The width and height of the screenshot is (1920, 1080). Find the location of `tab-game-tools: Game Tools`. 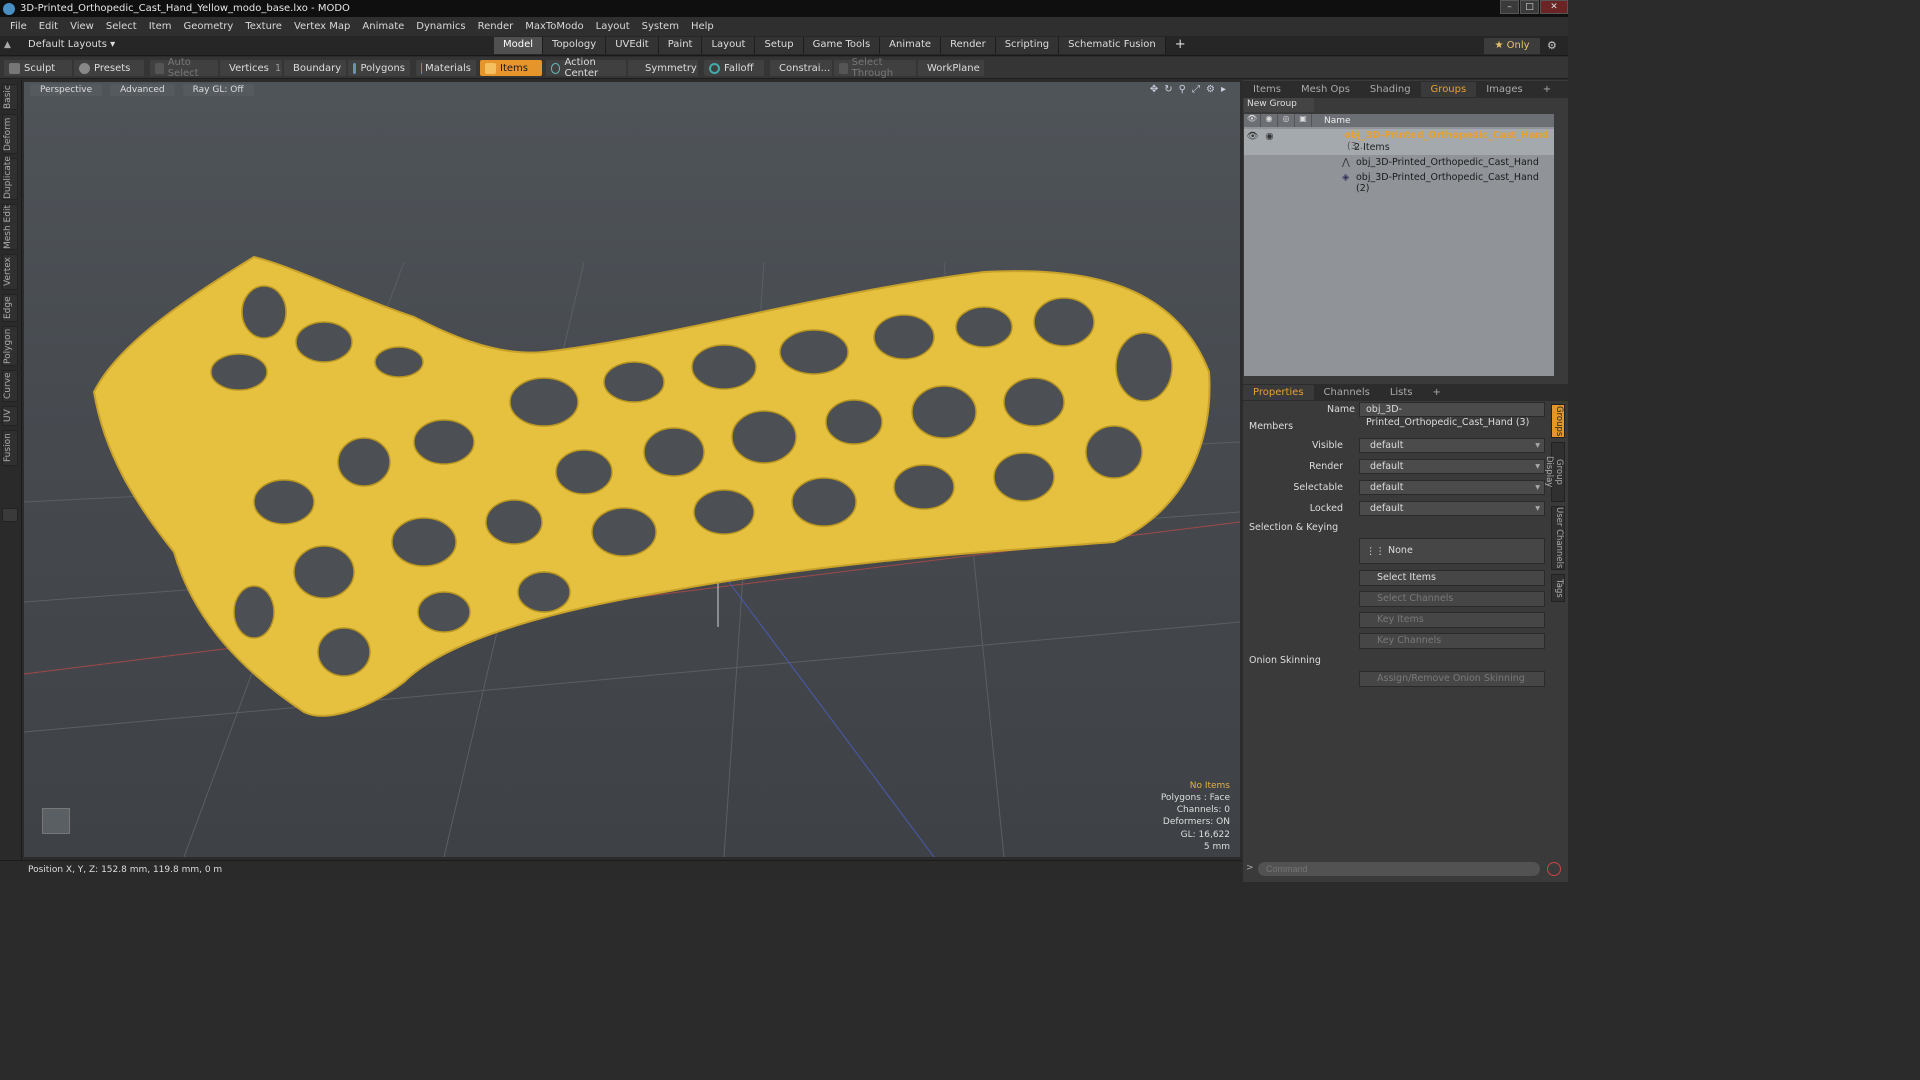

tab-game-tools: Game Tools is located at coordinates (842, 45).